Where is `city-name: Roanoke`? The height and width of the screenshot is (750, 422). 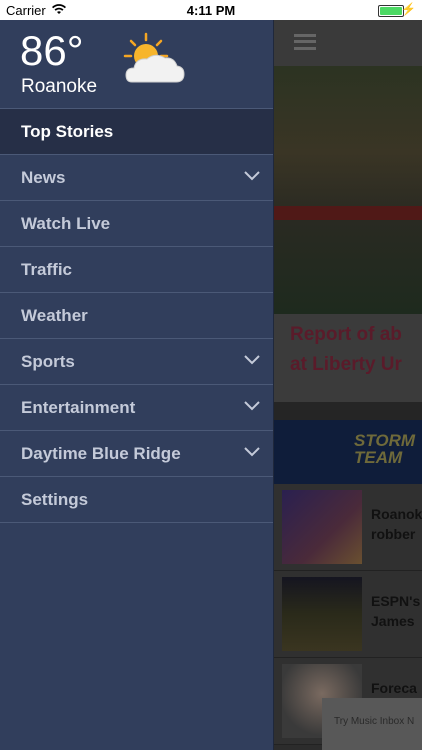 city-name: Roanoke is located at coordinates (59, 86).